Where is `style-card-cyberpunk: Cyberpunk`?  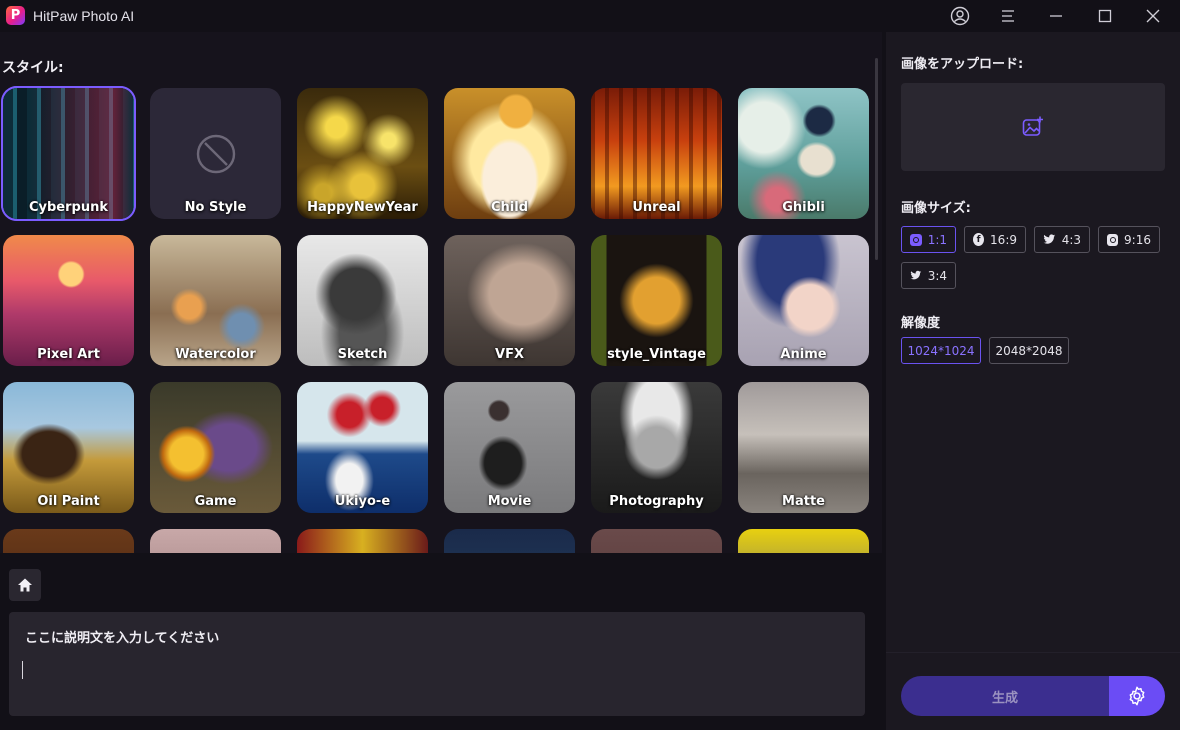 style-card-cyberpunk: Cyberpunk is located at coordinates (68, 153).